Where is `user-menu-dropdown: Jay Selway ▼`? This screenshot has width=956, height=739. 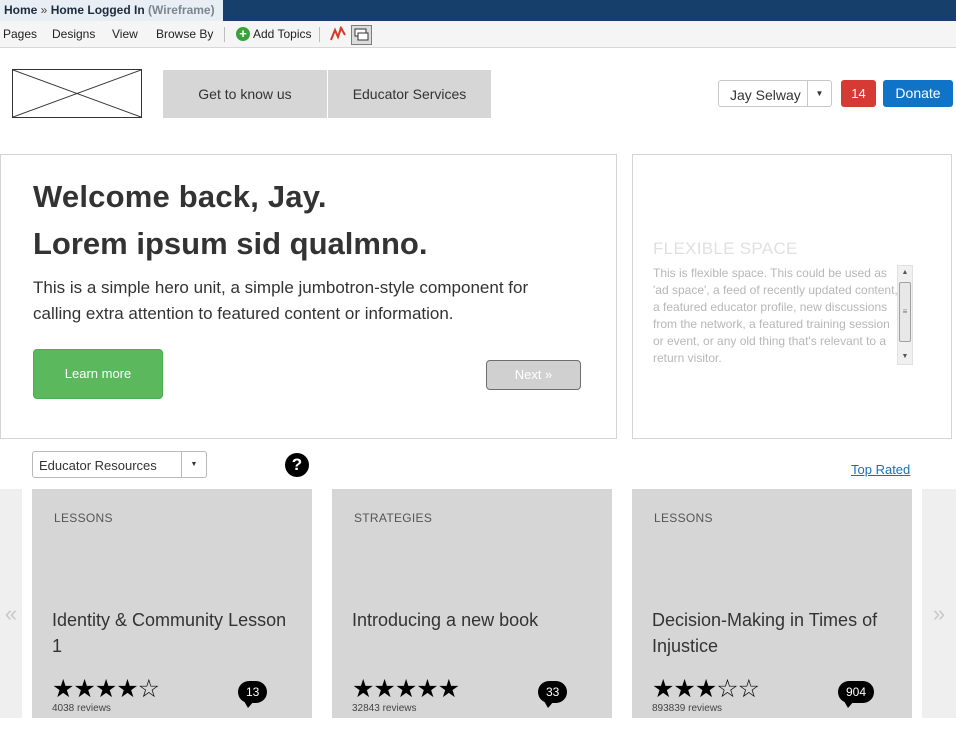 user-menu-dropdown: Jay Selway ▼ is located at coordinates (775, 93).